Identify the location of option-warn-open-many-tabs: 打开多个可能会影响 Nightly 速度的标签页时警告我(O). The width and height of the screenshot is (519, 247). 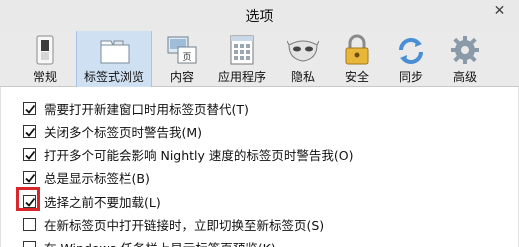
(188, 154).